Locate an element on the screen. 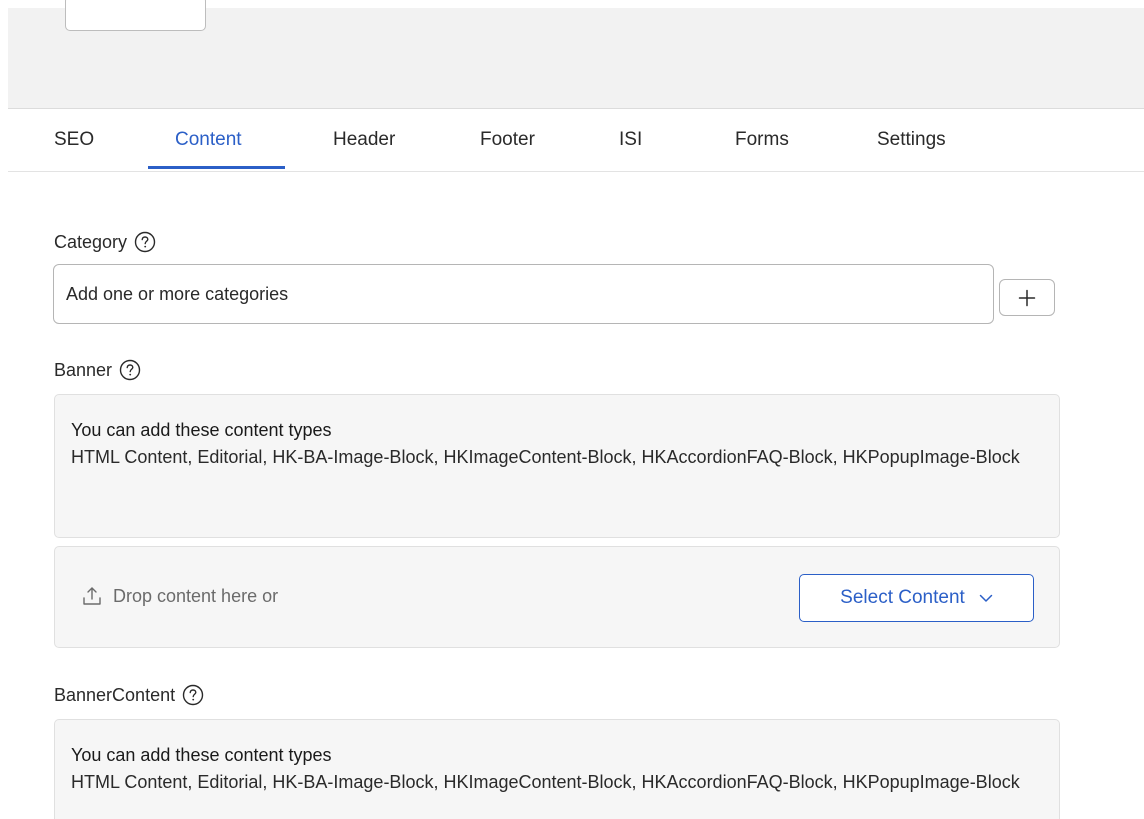  drop-text: Drop content here or is located at coordinates (196, 595).